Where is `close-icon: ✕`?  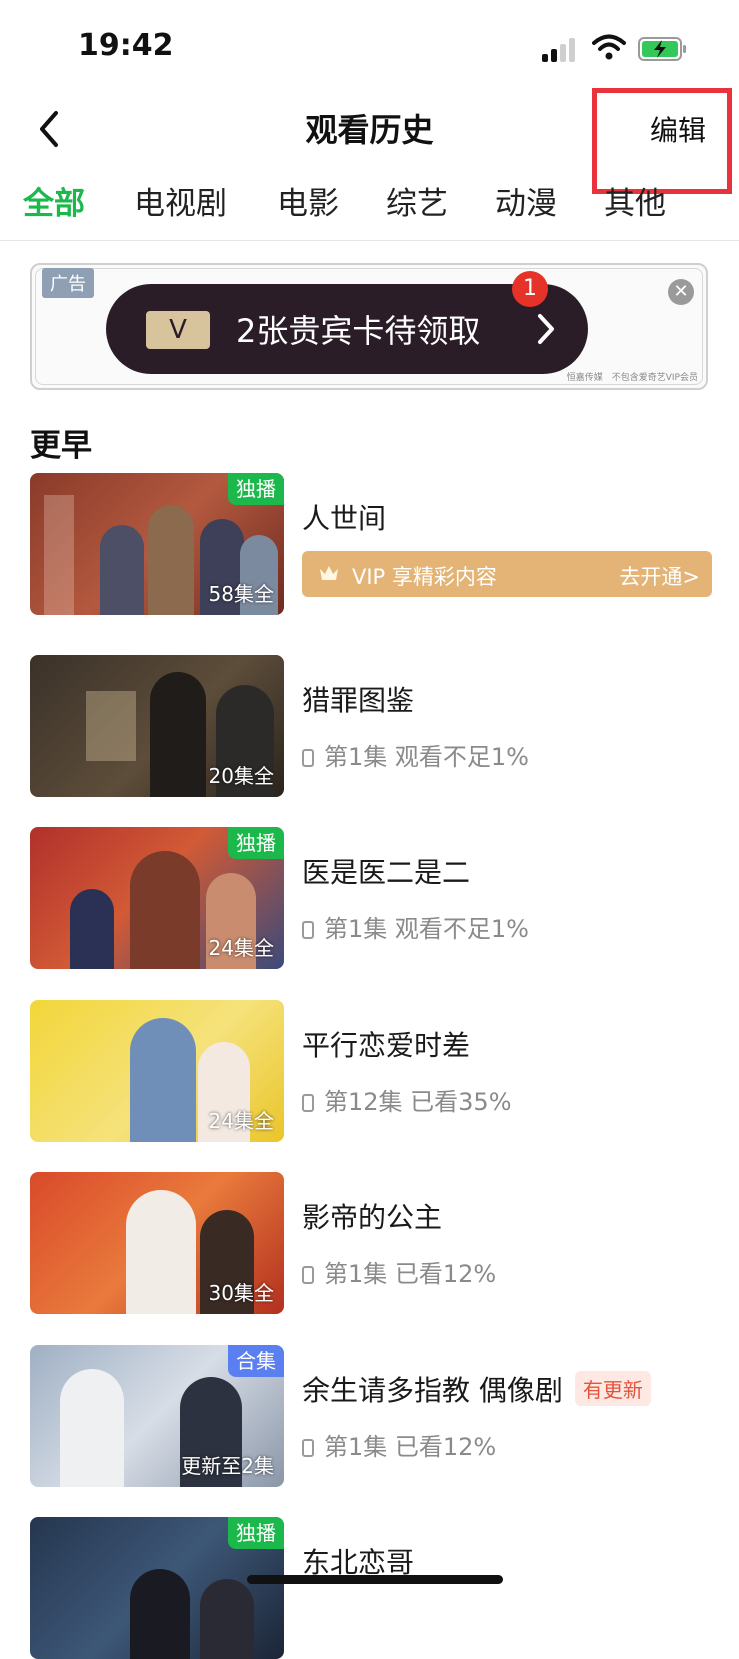
close-icon: ✕ is located at coordinates (681, 292).